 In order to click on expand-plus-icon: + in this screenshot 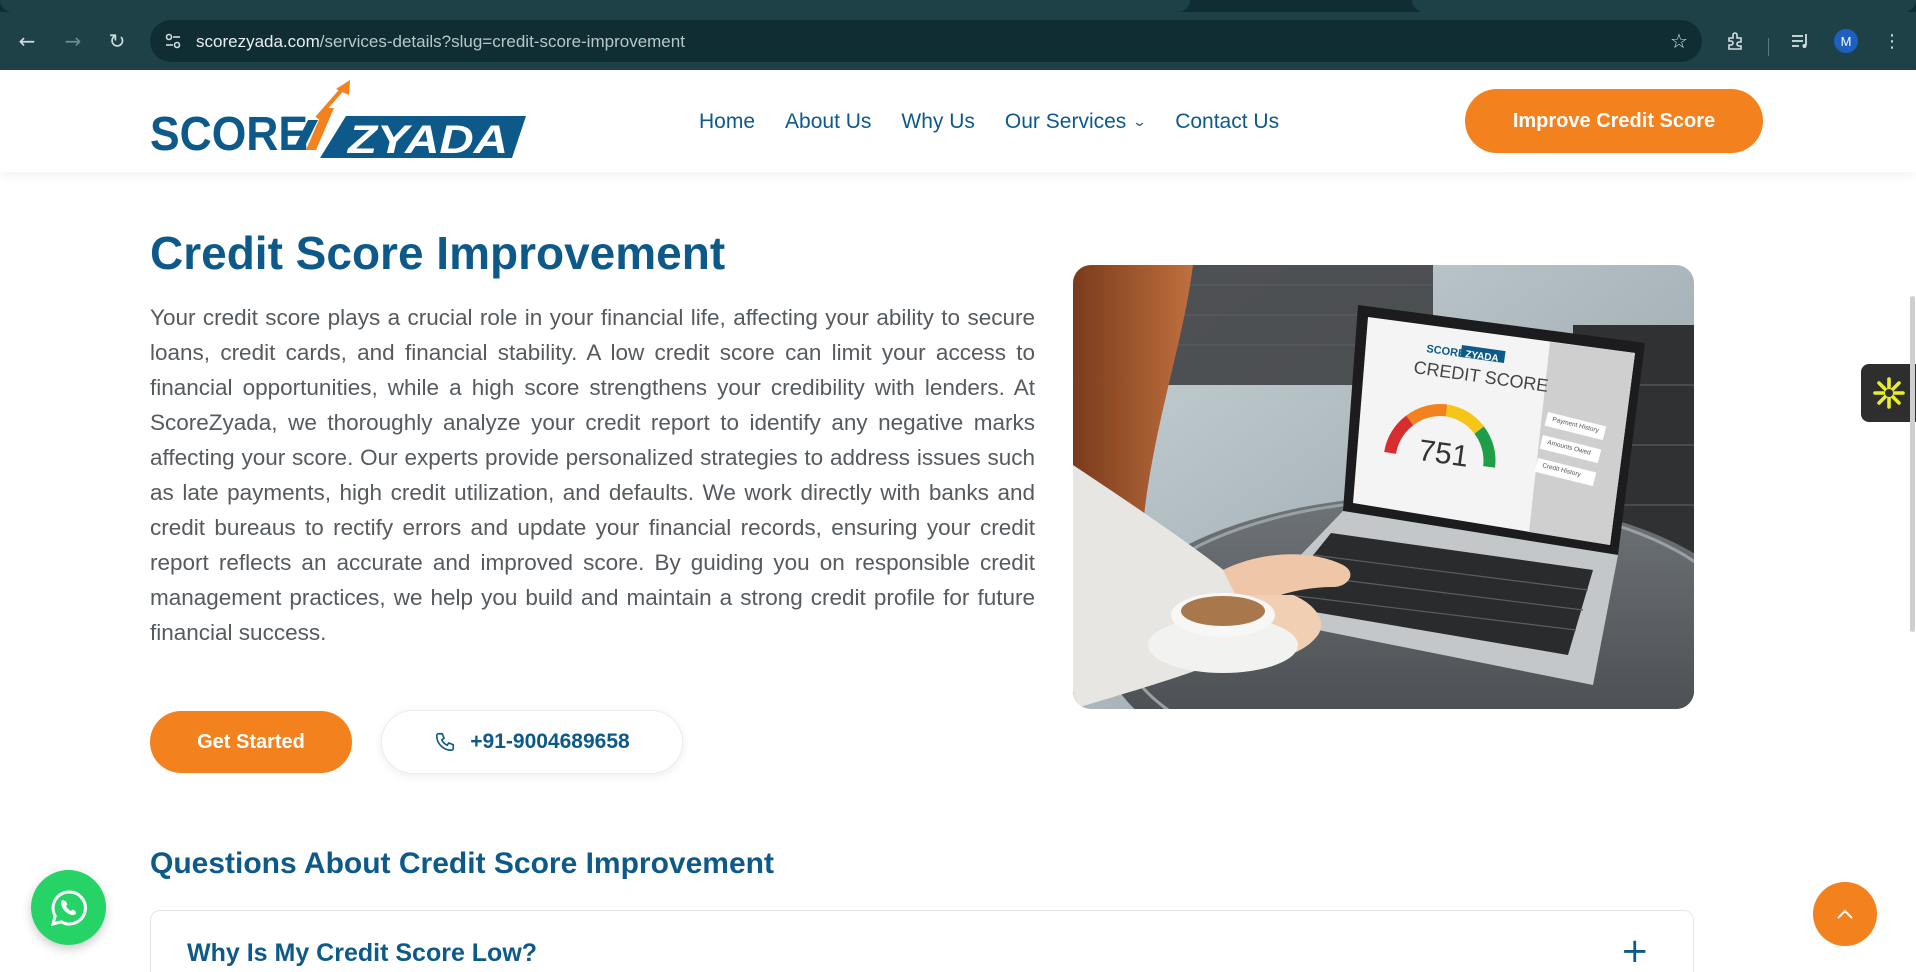, I will do `click(1635, 951)`.